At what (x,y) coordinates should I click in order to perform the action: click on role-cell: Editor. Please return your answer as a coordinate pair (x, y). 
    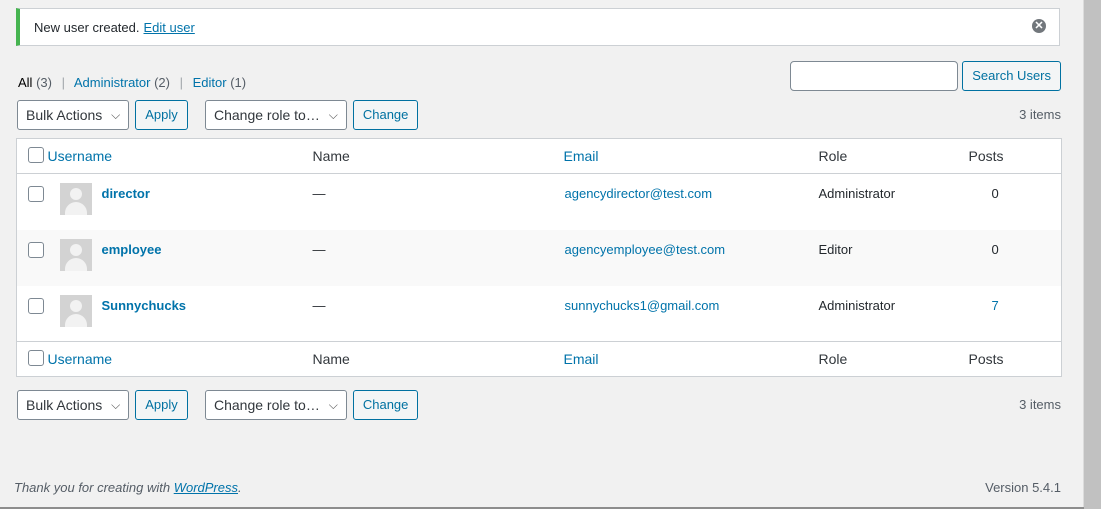
    Looking at the image, I should click on (835, 249).